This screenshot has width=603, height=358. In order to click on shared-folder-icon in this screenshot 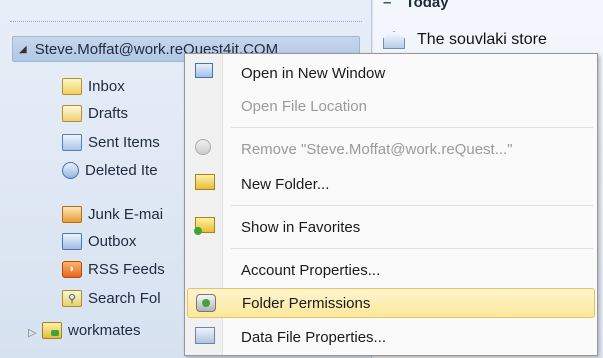, I will do `click(52, 330)`.